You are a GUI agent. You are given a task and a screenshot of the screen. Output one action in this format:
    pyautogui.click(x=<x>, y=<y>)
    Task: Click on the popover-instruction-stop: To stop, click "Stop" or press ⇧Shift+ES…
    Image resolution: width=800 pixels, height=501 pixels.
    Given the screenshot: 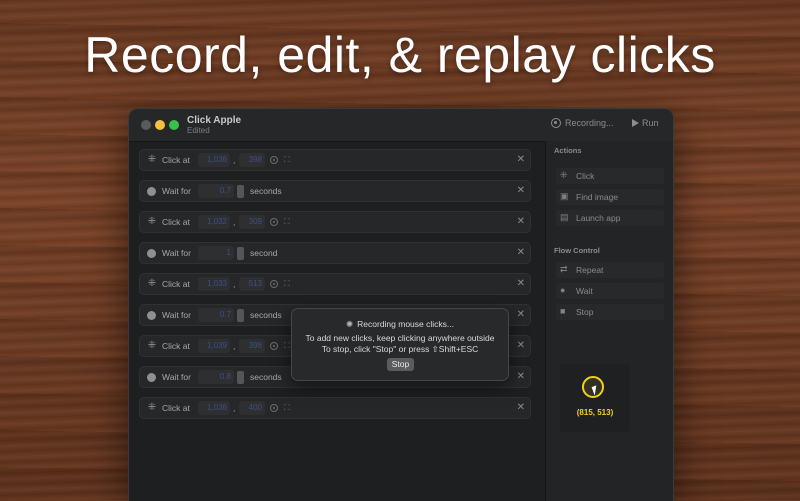 What is the action you would take?
    pyautogui.click(x=400, y=349)
    